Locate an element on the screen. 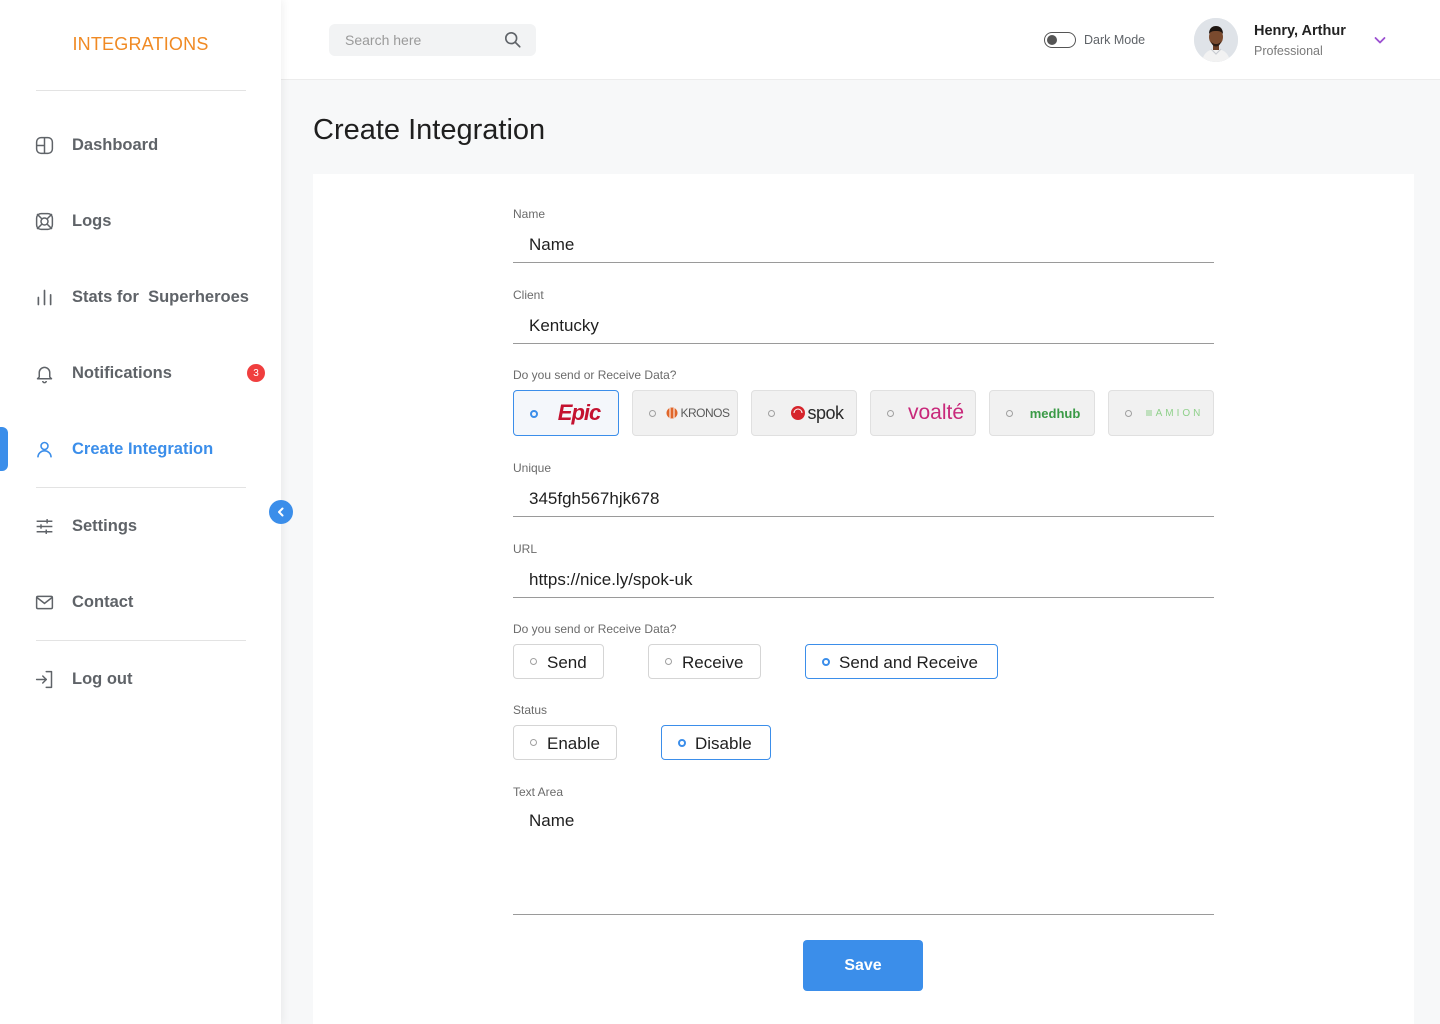 This screenshot has height=1024, width=1440. direction-option-send: Send is located at coordinates (558, 661).